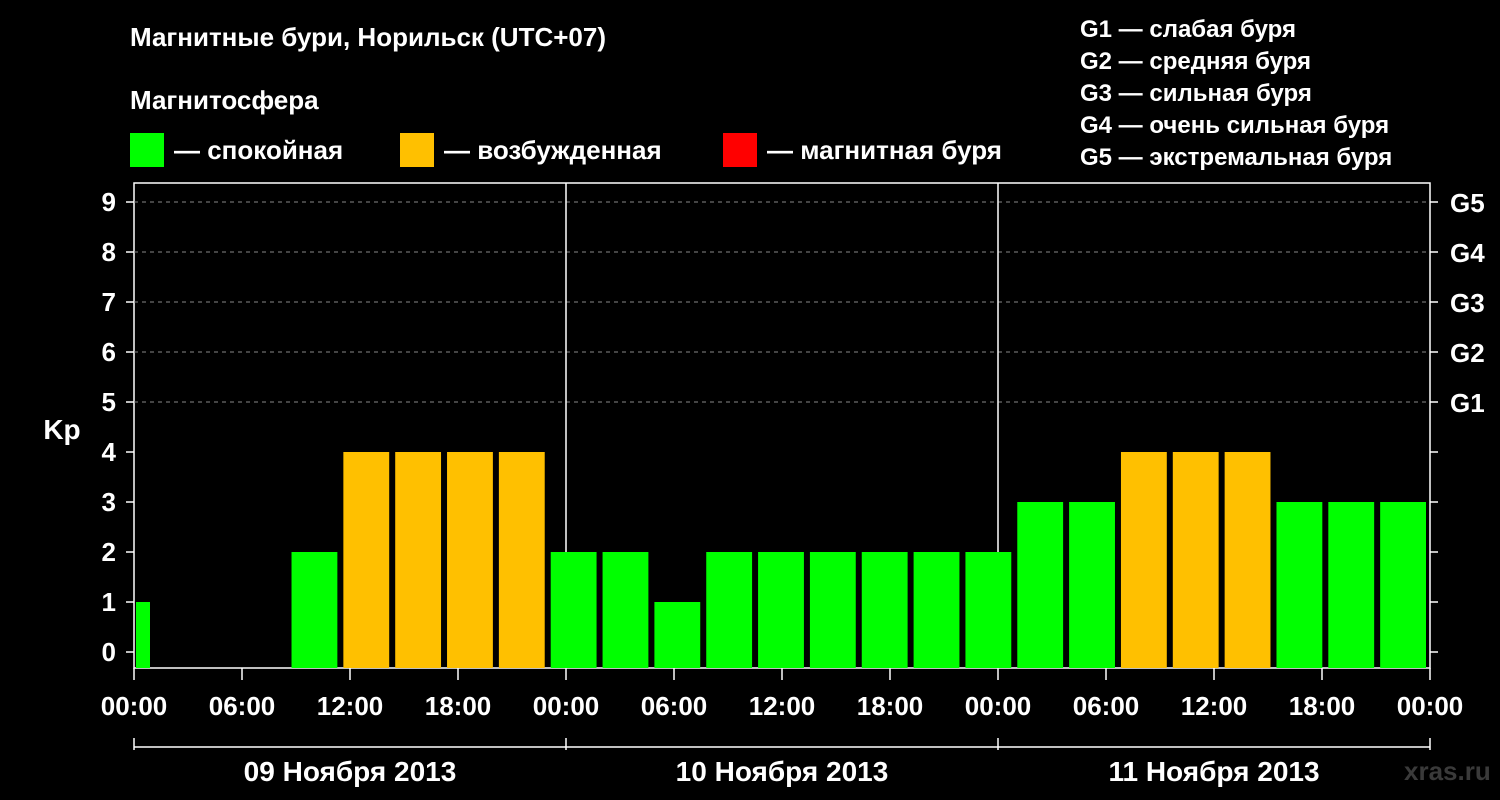  Describe the element at coordinates (109, 202) in the screenshot. I see `y-tick-label: 9` at that location.